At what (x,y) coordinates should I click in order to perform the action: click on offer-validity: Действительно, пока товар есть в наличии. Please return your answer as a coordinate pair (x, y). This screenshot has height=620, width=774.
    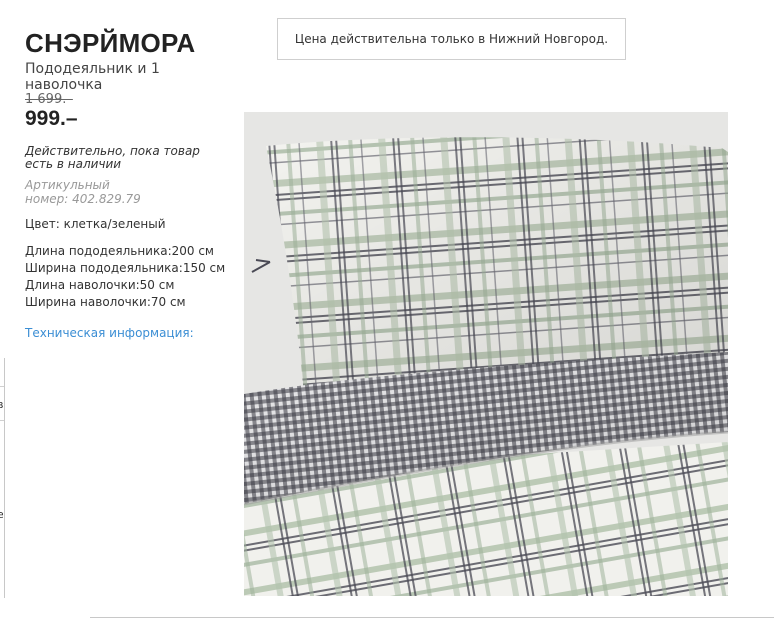
    Looking at the image, I should click on (112, 157).